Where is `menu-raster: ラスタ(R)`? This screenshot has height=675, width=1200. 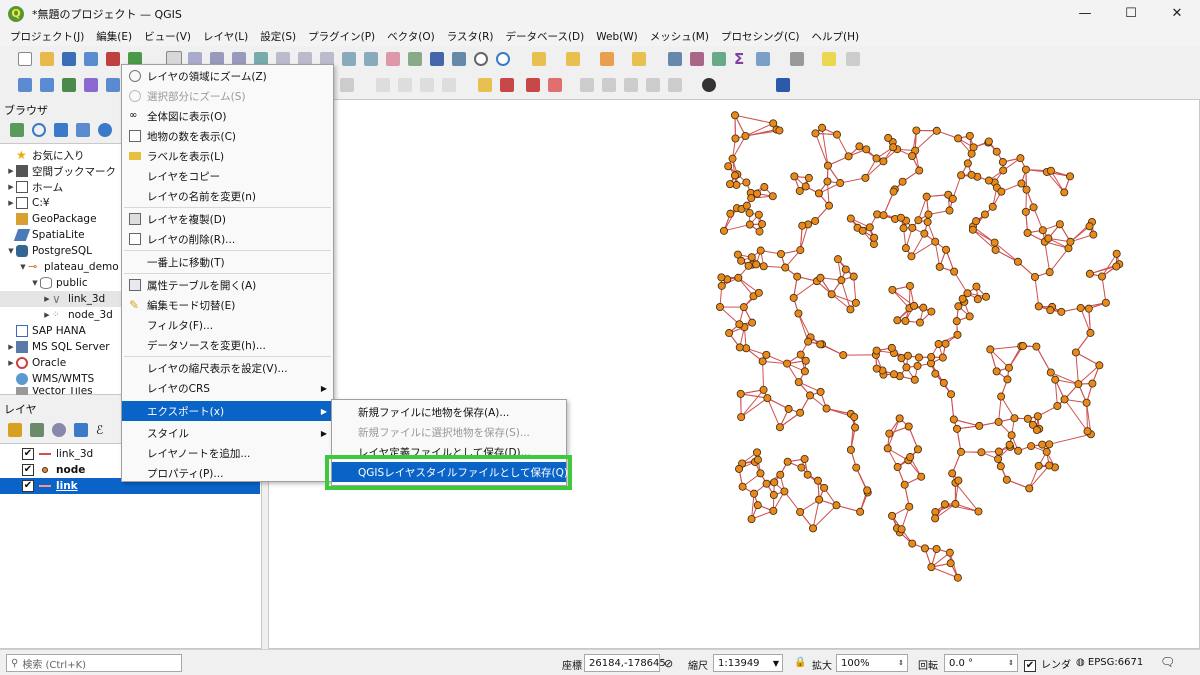
menu-raster: ラスタ(R) is located at coordinates (470, 36).